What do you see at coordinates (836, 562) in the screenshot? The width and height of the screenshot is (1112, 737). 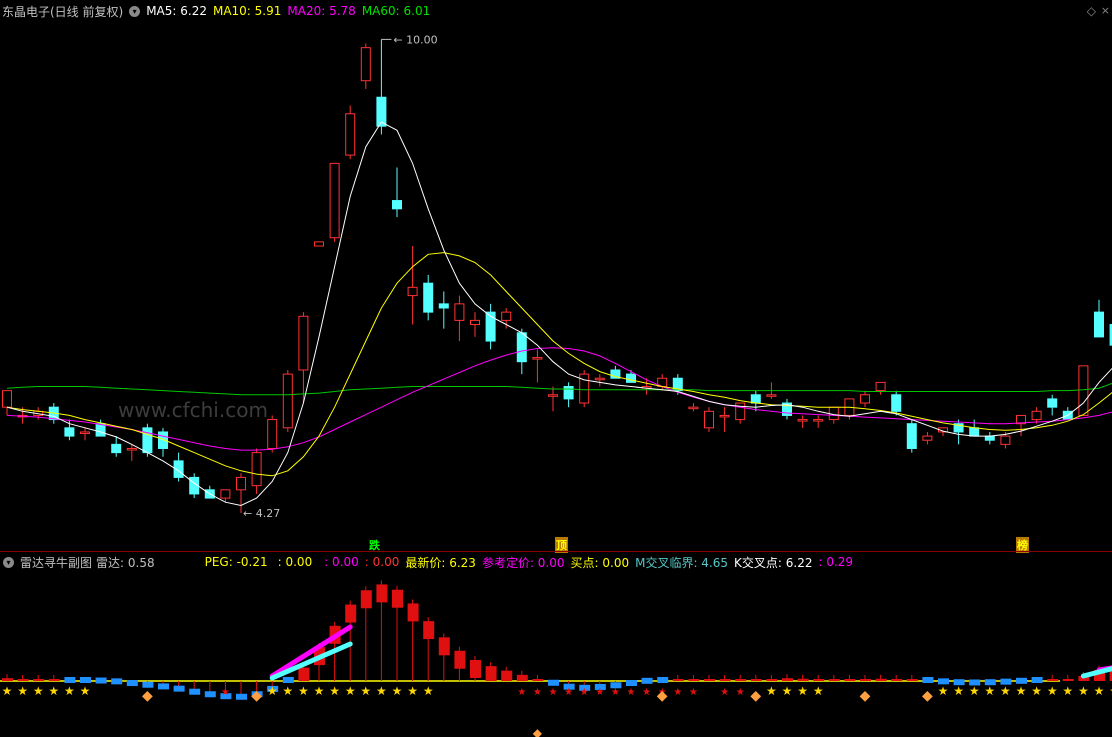 I see `value-4: : 0.29` at bounding box center [836, 562].